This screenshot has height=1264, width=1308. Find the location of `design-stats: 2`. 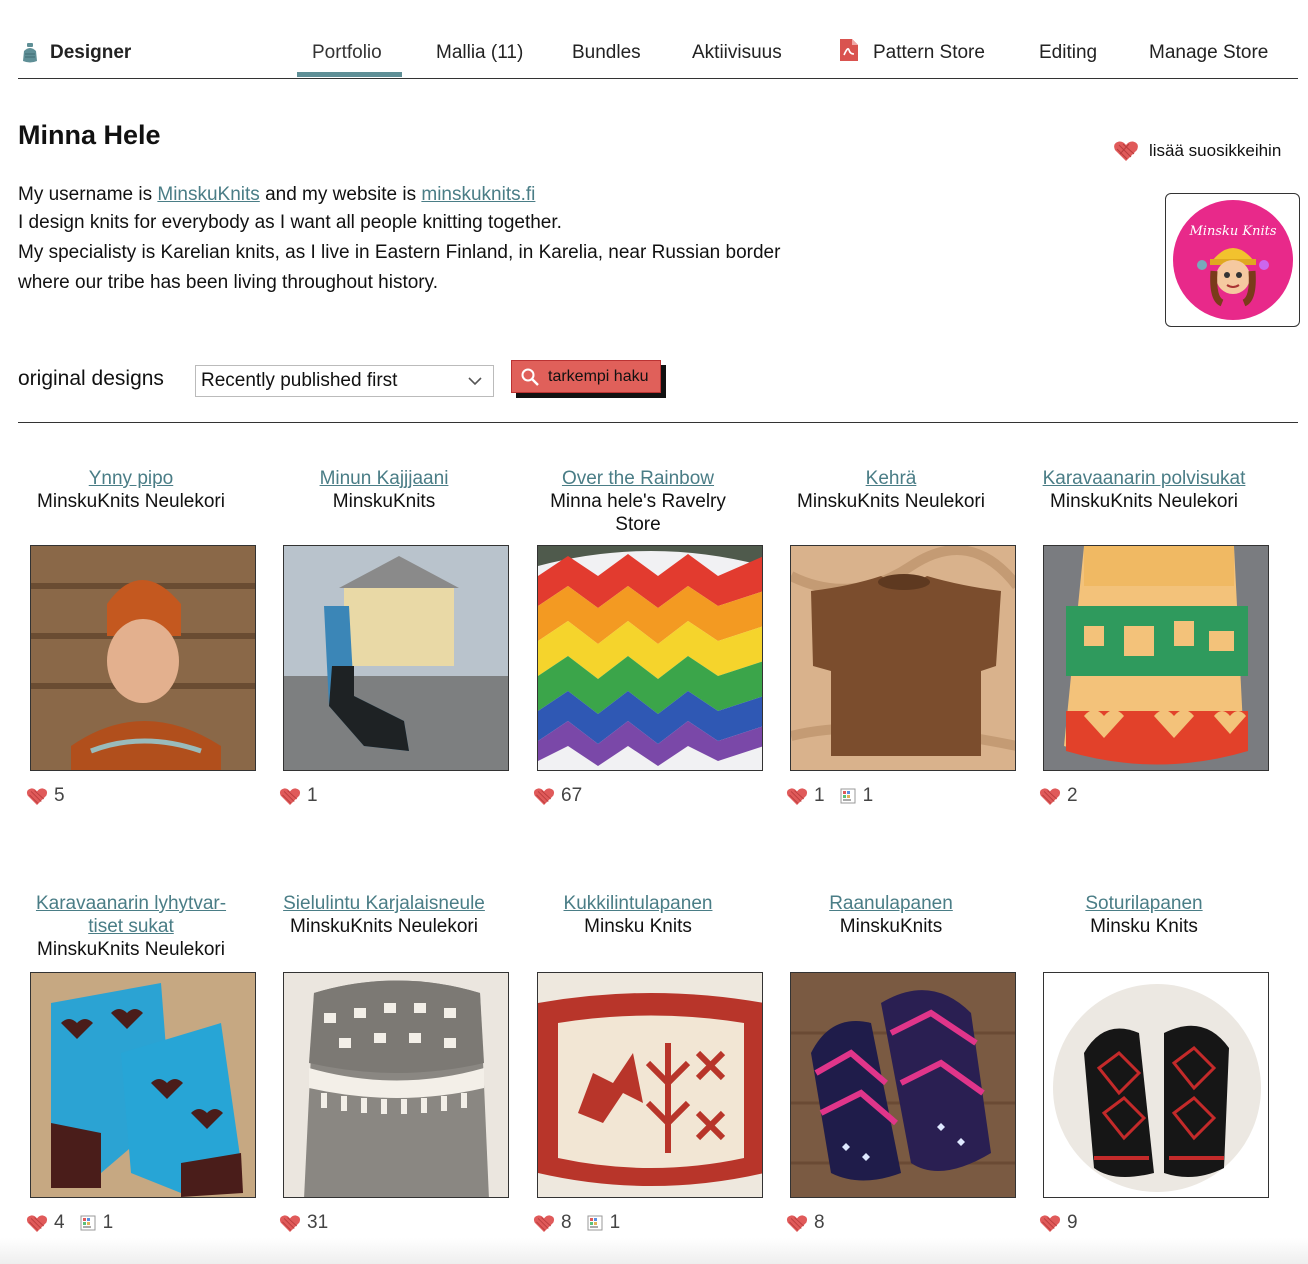

design-stats: 2 is located at coordinates (1065, 796).